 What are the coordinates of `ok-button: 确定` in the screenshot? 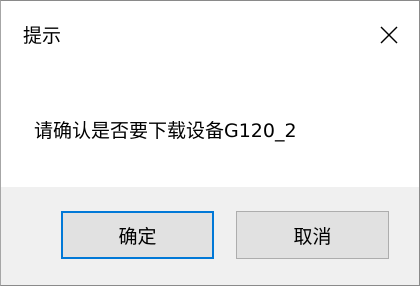 It's located at (137, 235).